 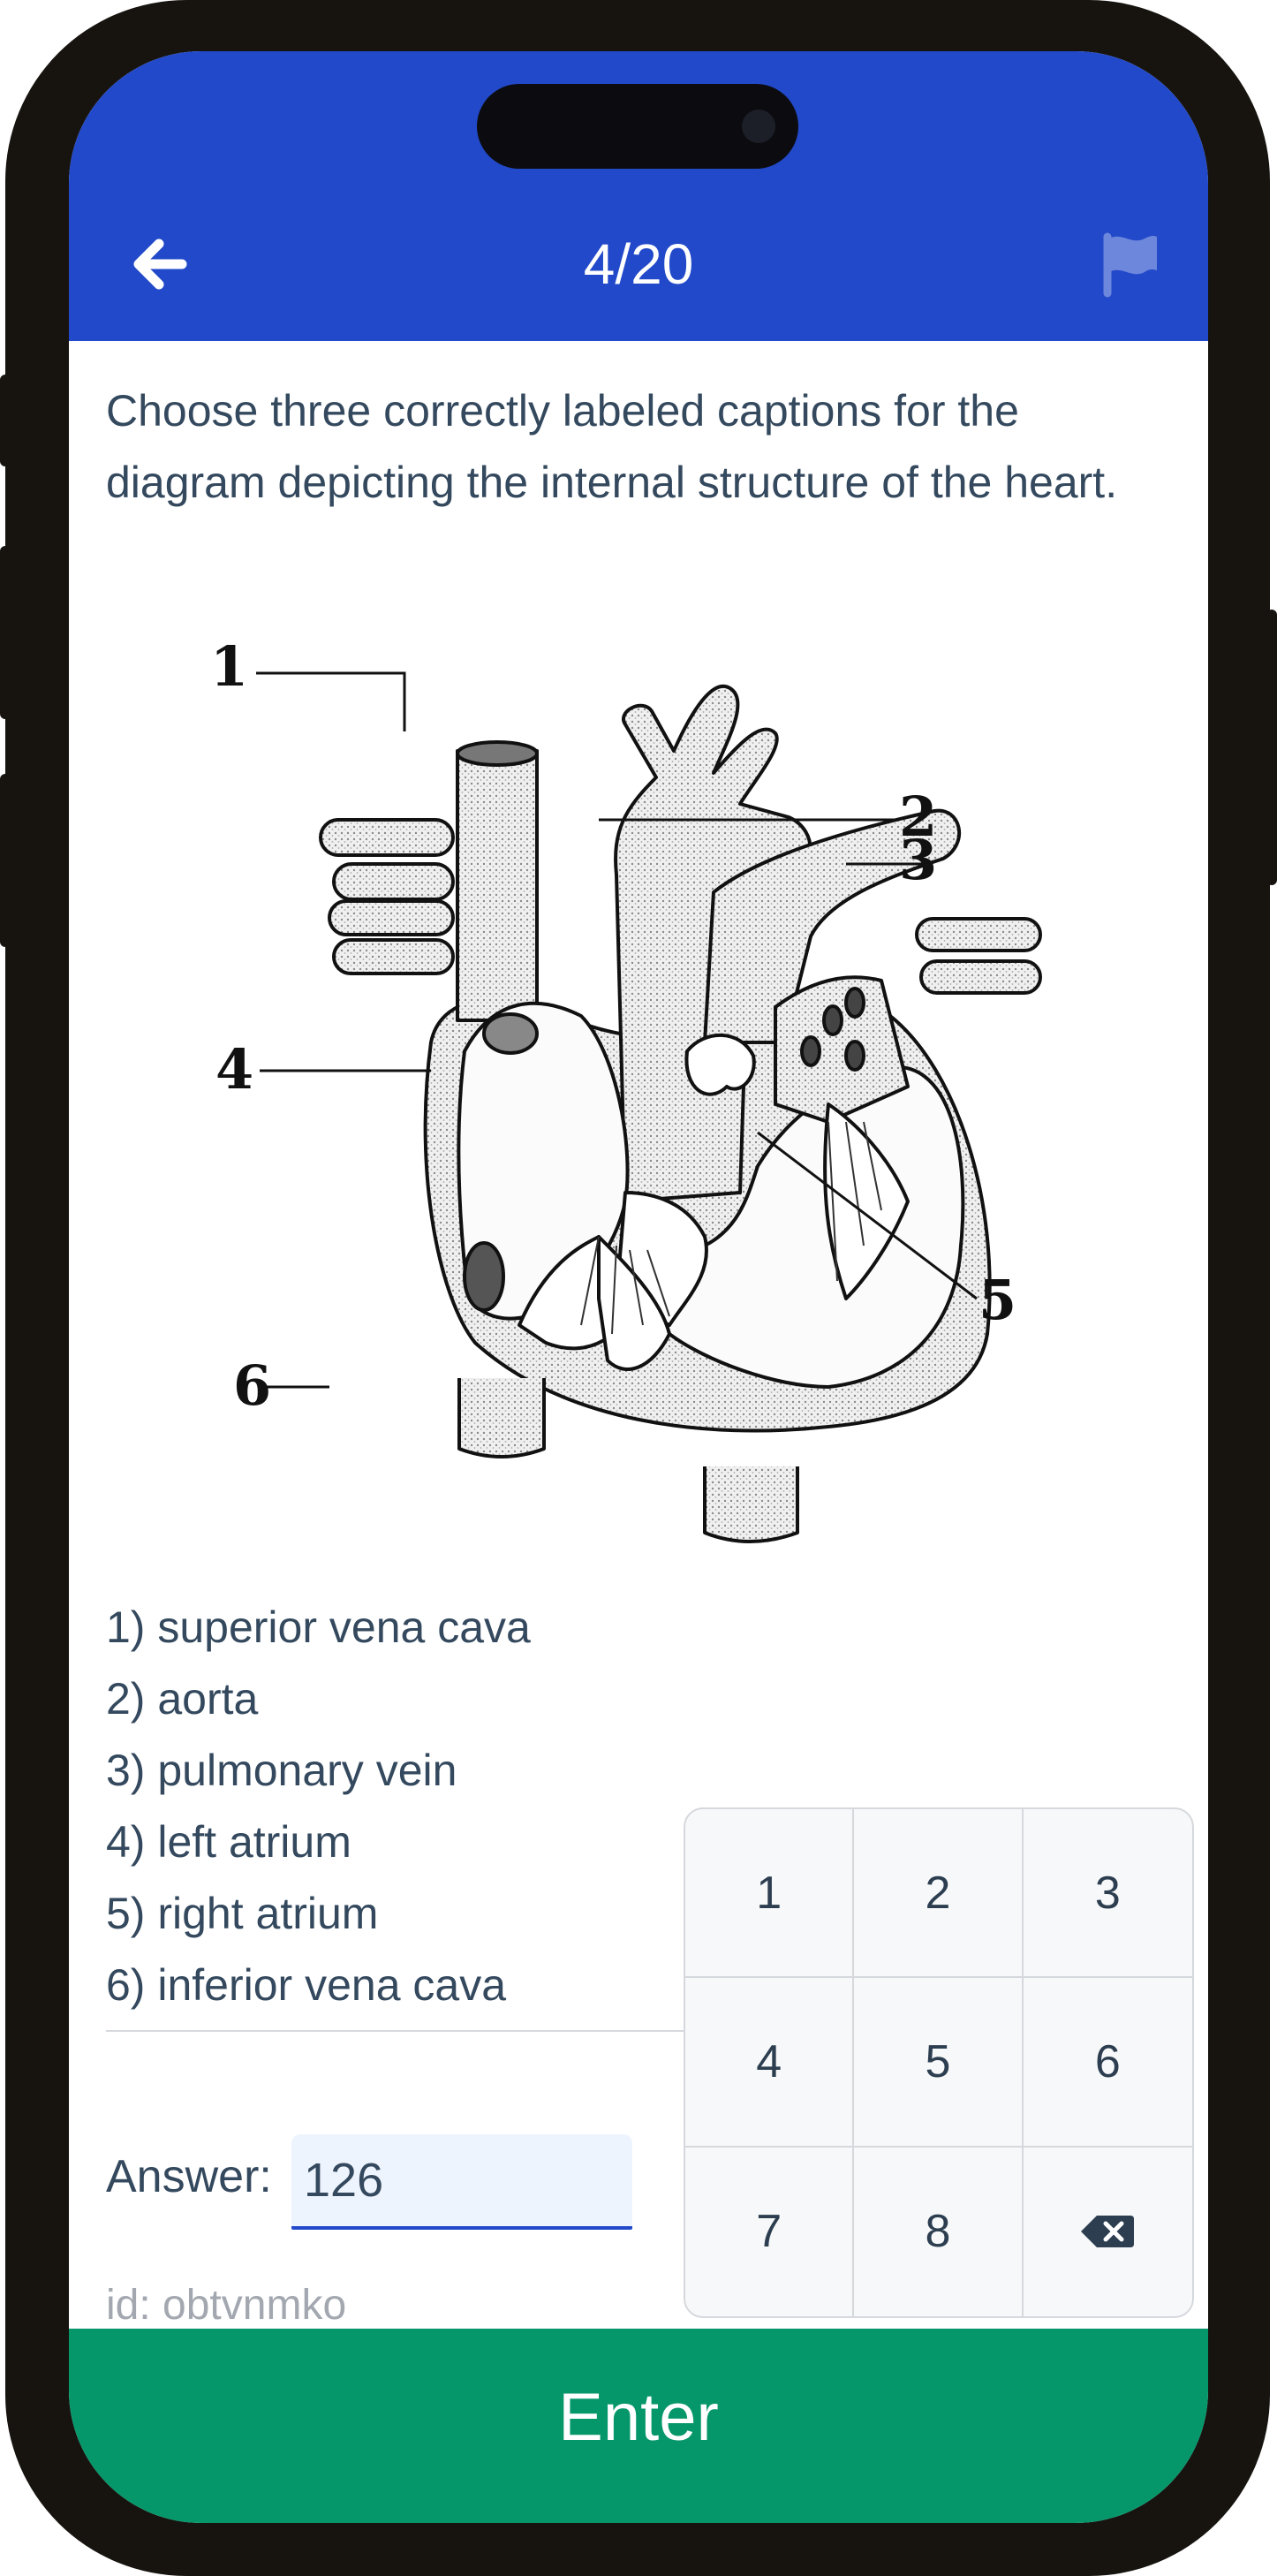 I want to click on side-button-volume-down, so click(x=6, y=861).